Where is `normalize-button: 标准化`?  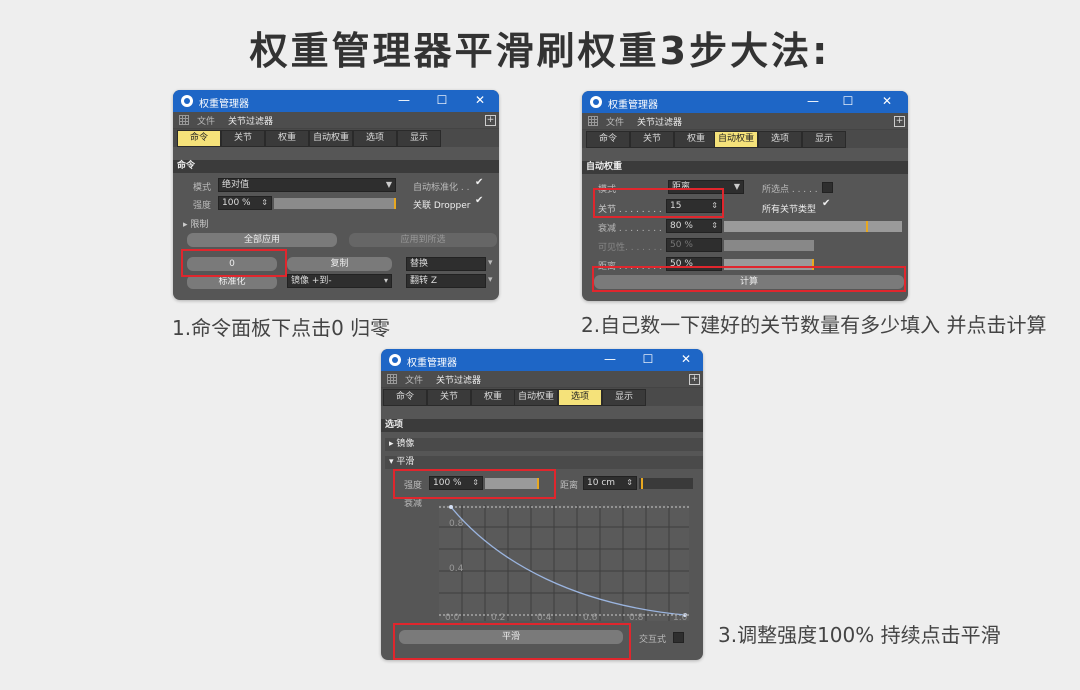
normalize-button: 标准化 is located at coordinates (232, 282).